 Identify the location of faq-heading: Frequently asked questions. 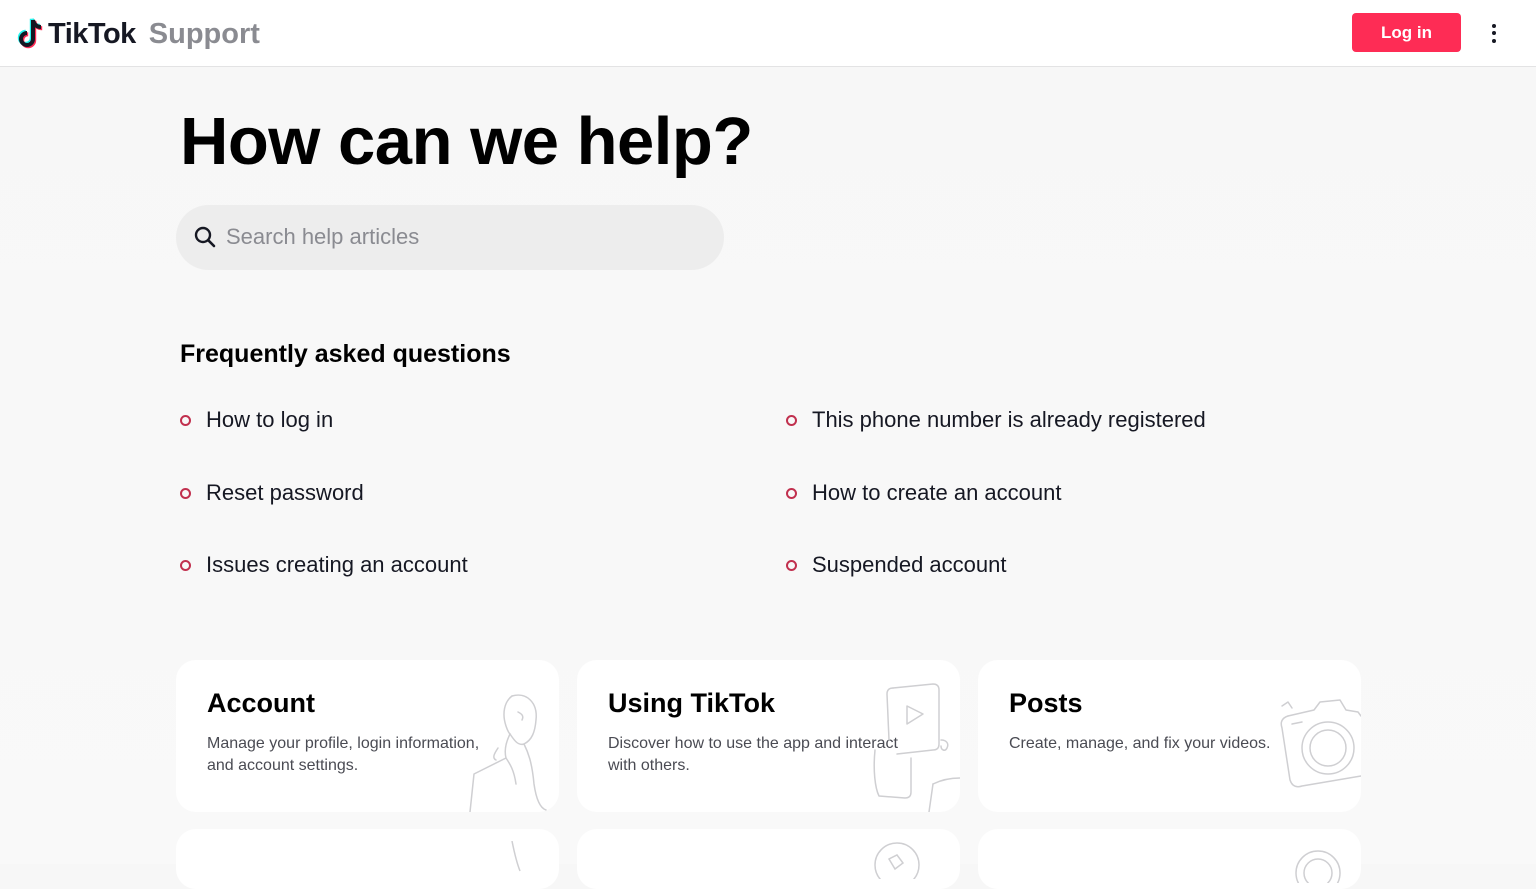
(345, 354).